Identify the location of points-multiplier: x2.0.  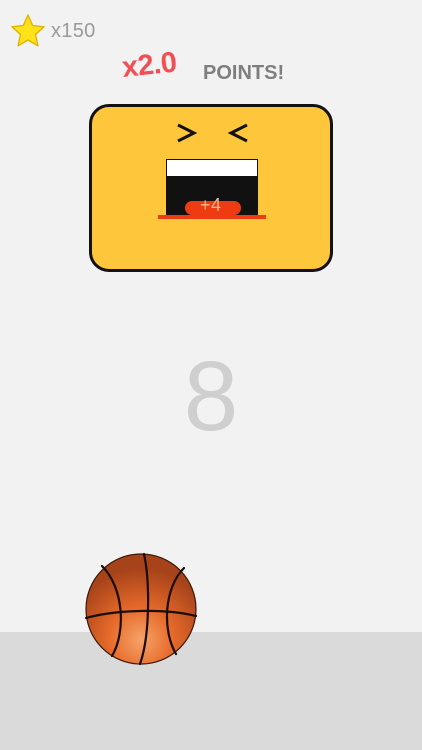
(149, 65).